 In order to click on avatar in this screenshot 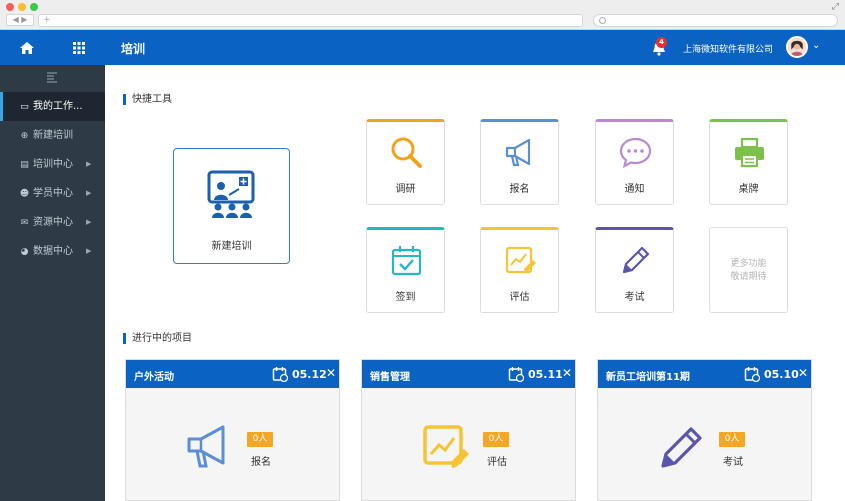, I will do `click(797, 47)`.